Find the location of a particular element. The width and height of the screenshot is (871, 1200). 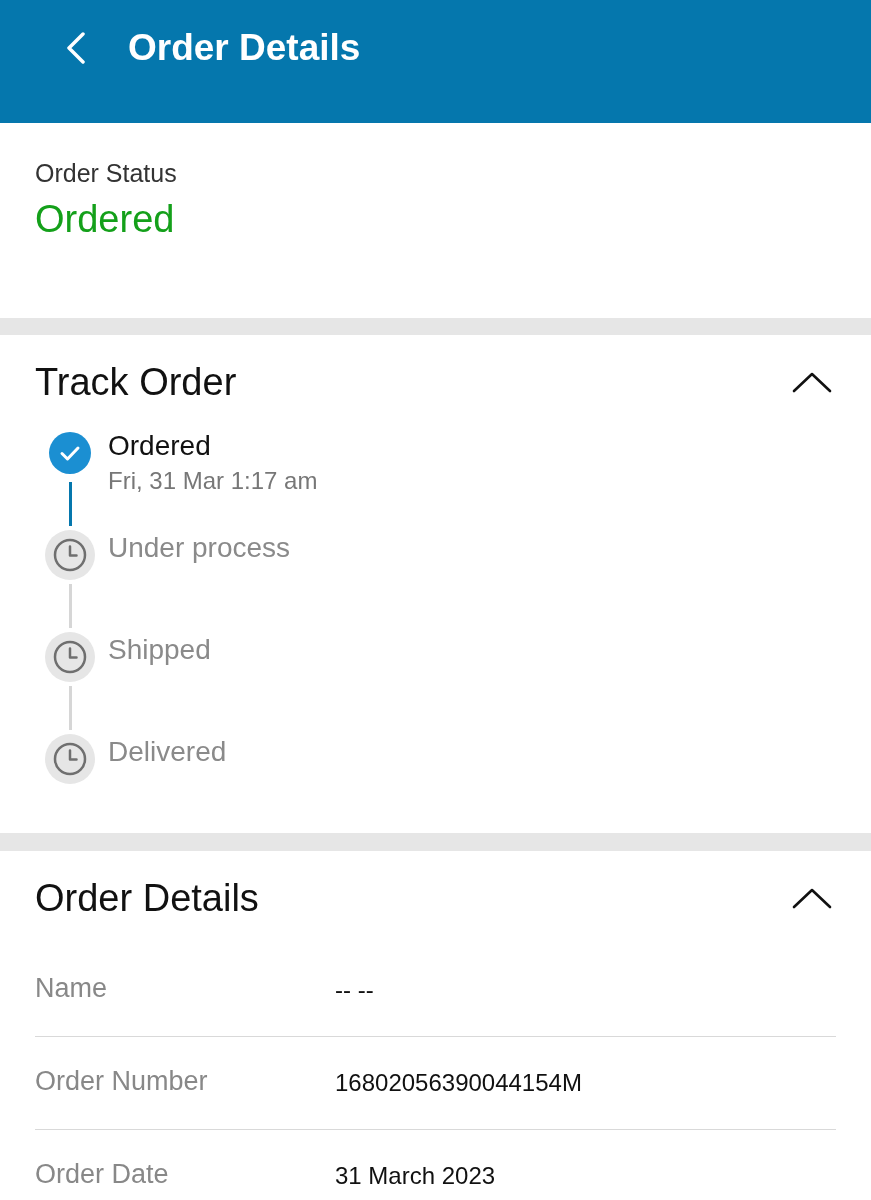

detail-label: Order Date is located at coordinates (102, 1174).